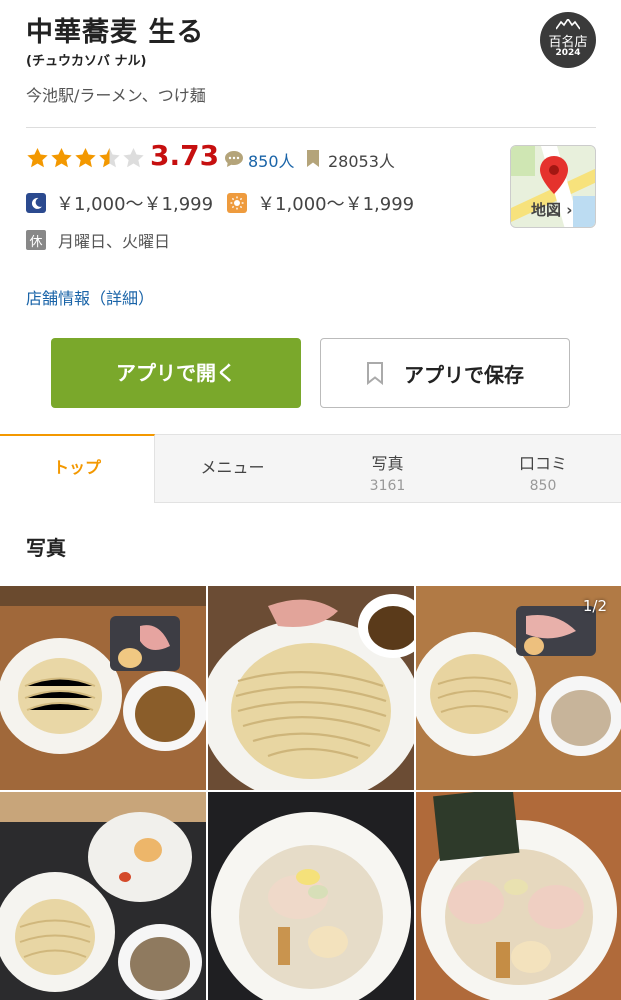 This screenshot has height=1000, width=621. I want to click on shop-name: 中華蕎麦 生る, so click(115, 32).